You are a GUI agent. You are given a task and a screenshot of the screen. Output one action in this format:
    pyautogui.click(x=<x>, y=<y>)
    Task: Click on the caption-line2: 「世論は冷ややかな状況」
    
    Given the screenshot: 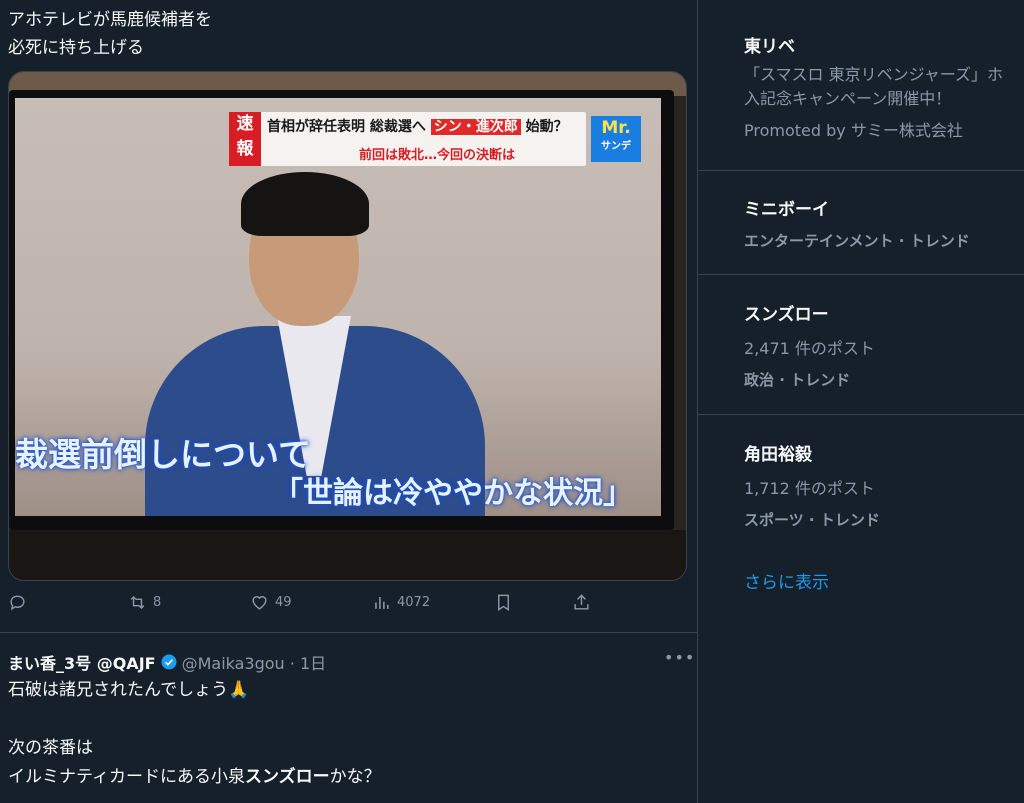 What is the action you would take?
    pyautogui.click(x=453, y=493)
    